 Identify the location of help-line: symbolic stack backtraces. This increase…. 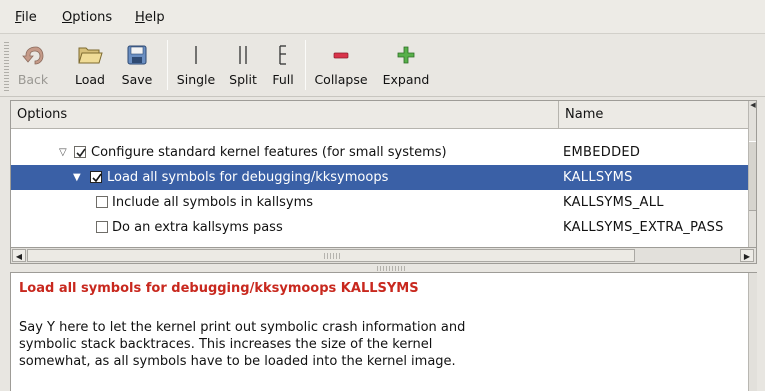
(226, 344).